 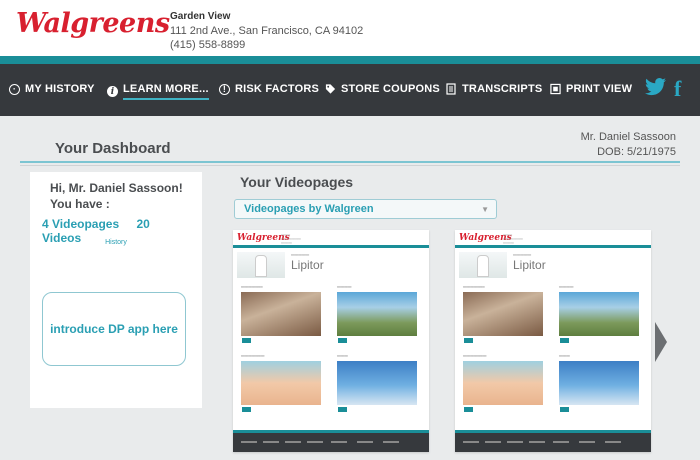 What do you see at coordinates (350, 60) in the screenshot?
I see `header-divider` at bounding box center [350, 60].